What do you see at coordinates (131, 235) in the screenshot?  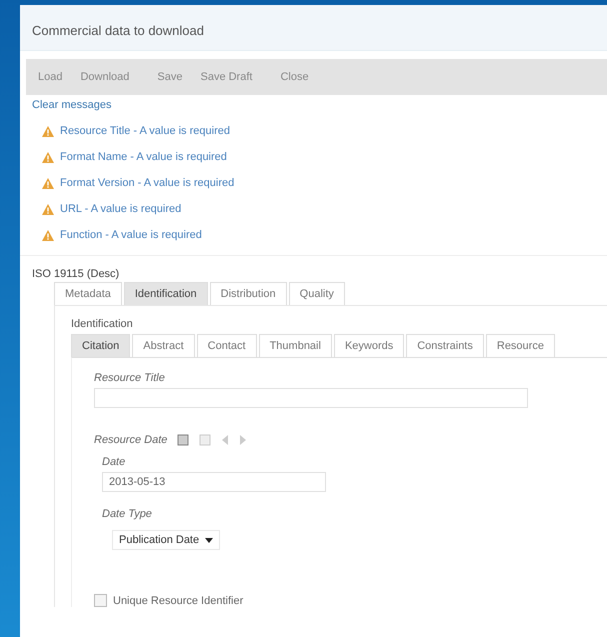 I see `validation-message: Function - A value is required` at bounding box center [131, 235].